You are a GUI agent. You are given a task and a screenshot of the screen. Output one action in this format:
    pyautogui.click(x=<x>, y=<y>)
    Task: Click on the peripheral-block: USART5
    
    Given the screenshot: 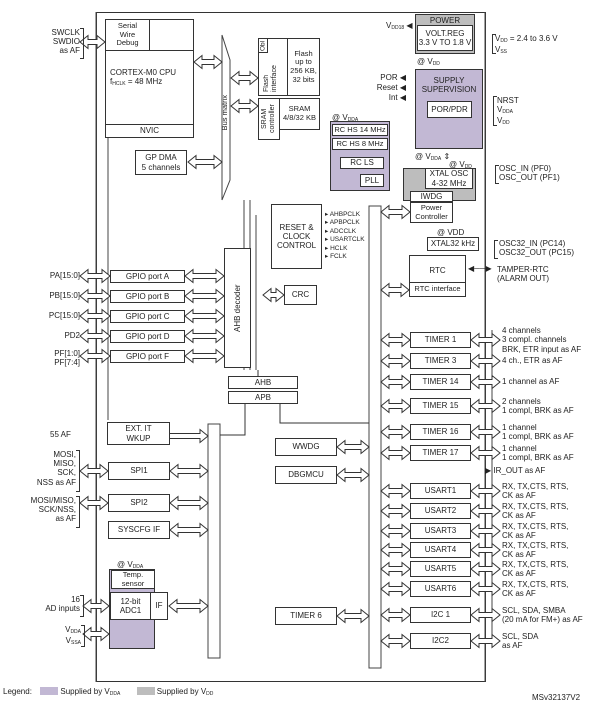 What is the action you would take?
    pyautogui.click(x=440, y=569)
    